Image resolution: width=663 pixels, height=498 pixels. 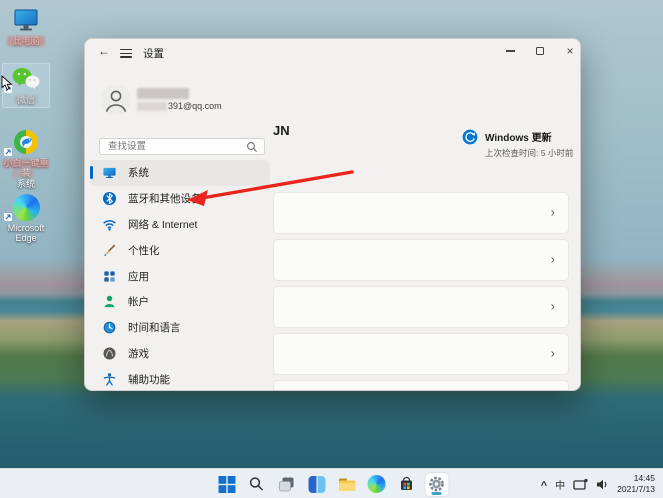 What do you see at coordinates (510, 51) in the screenshot?
I see `minimize-button` at bounding box center [510, 51].